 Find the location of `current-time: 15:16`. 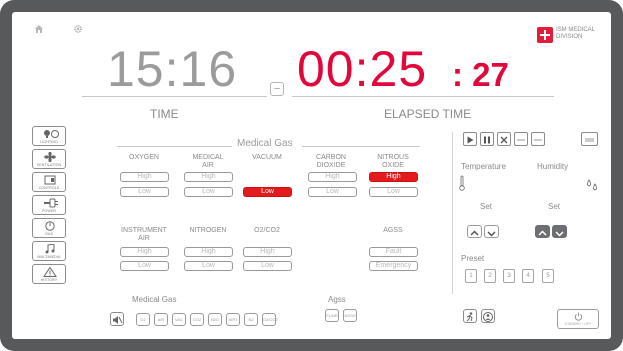

current-time: 15:16 is located at coordinates (172, 69).